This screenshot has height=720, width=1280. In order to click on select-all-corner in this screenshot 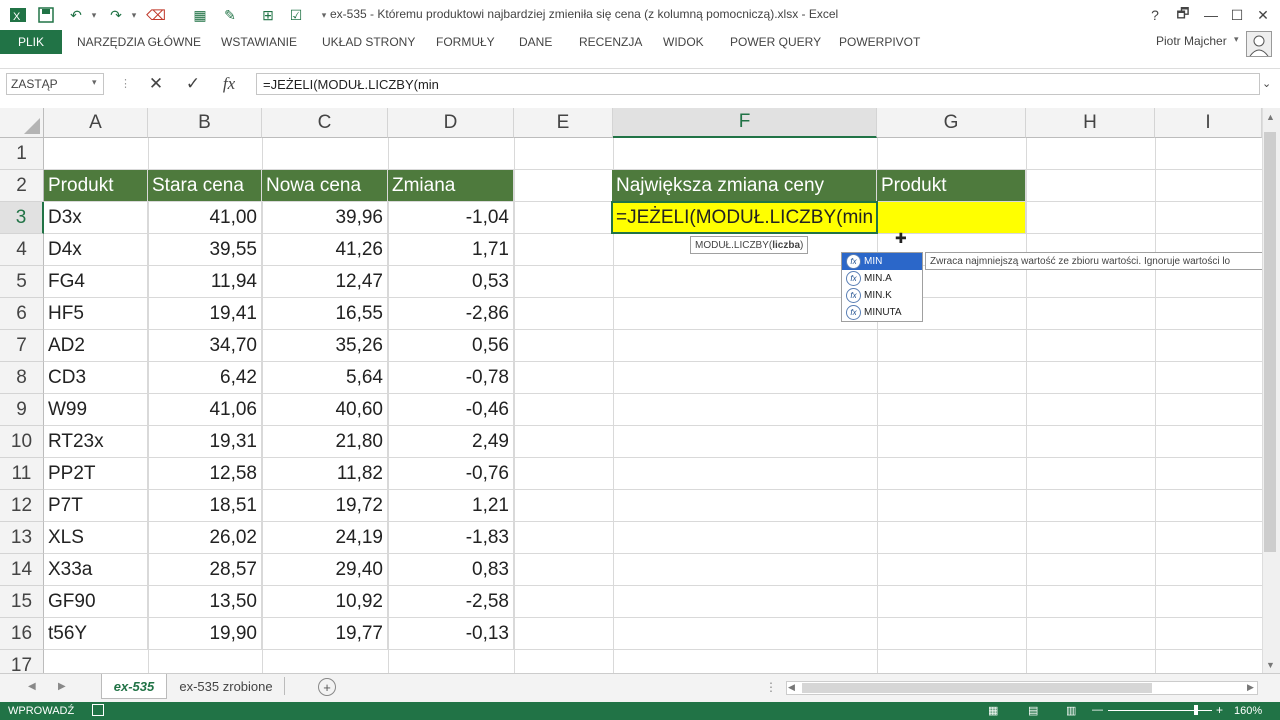, I will do `click(22, 123)`.